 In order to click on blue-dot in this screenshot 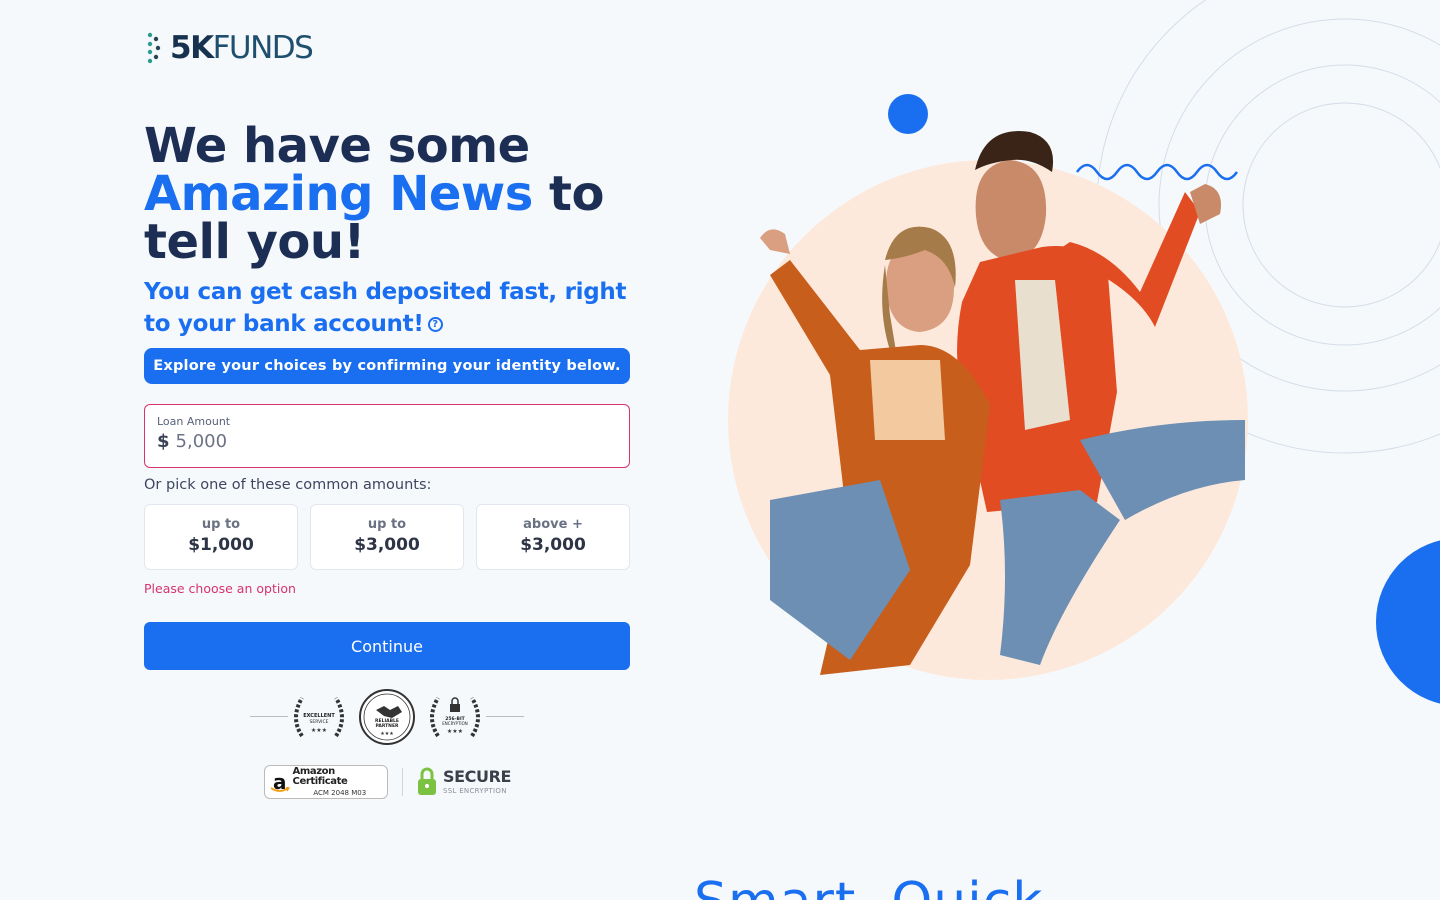, I will do `click(908, 114)`.